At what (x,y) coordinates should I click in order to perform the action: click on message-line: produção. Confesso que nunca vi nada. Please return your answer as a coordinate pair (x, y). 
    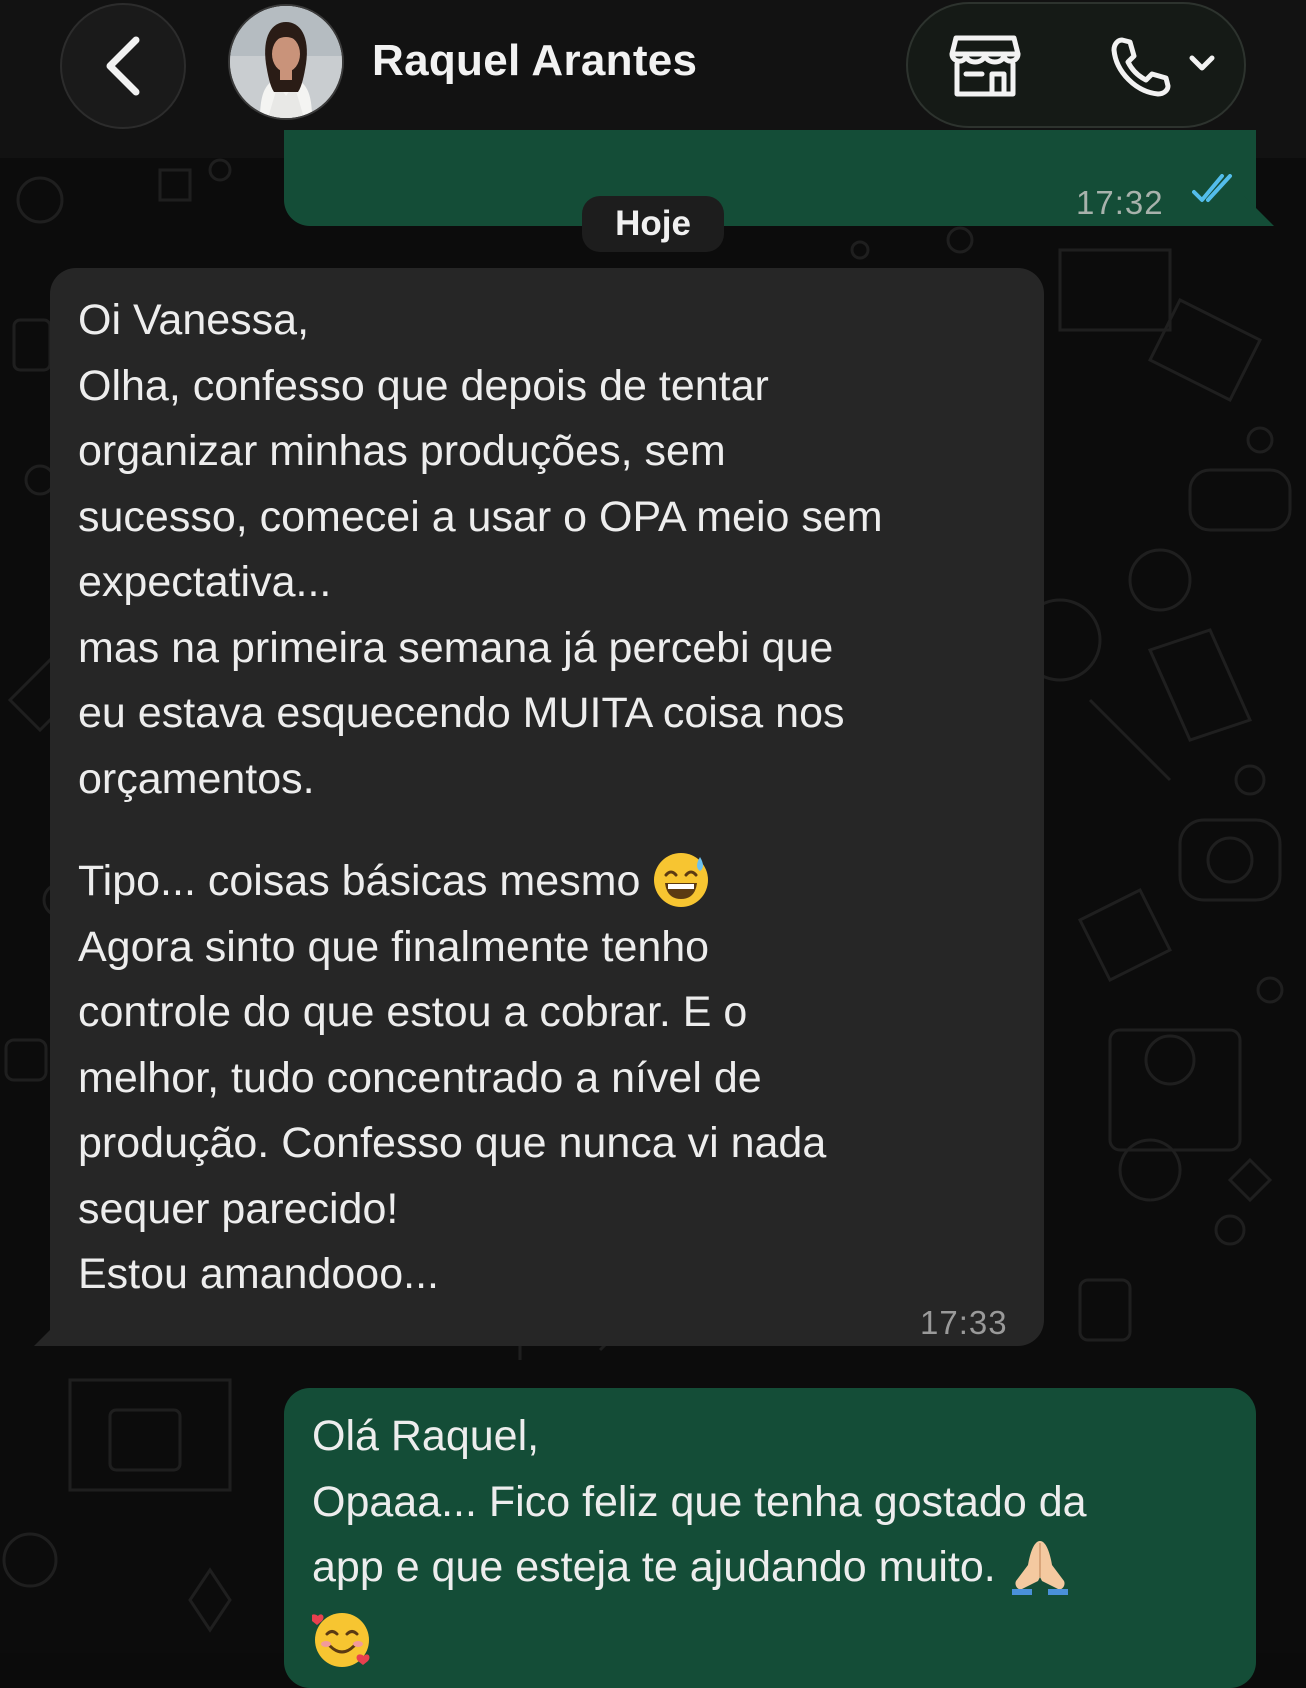
    Looking at the image, I should click on (452, 1143).